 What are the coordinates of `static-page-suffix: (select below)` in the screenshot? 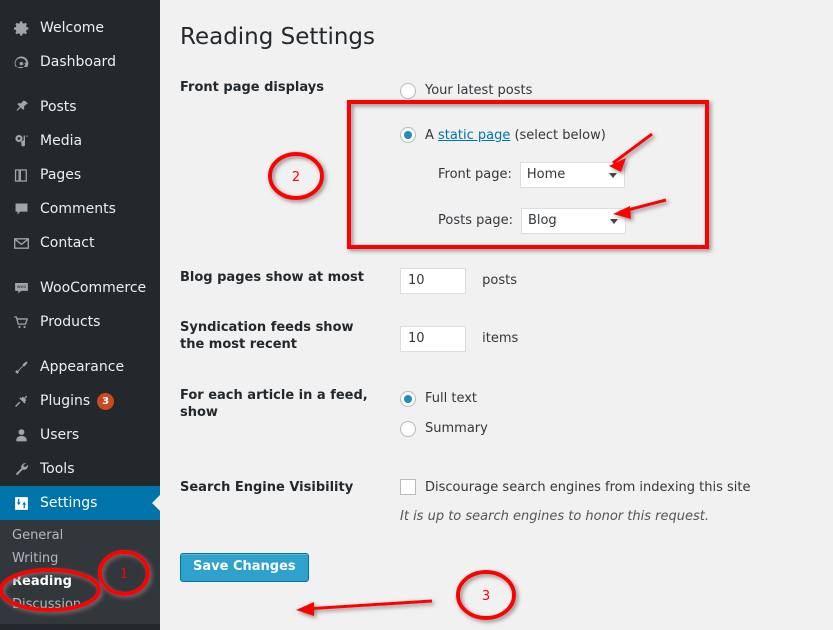 It's located at (558, 135).